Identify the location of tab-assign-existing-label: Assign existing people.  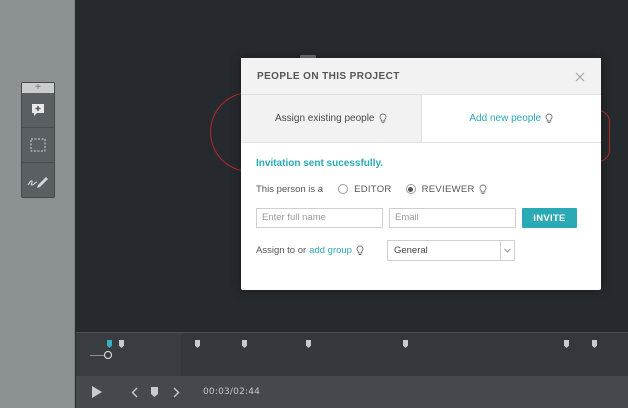
(324, 118).